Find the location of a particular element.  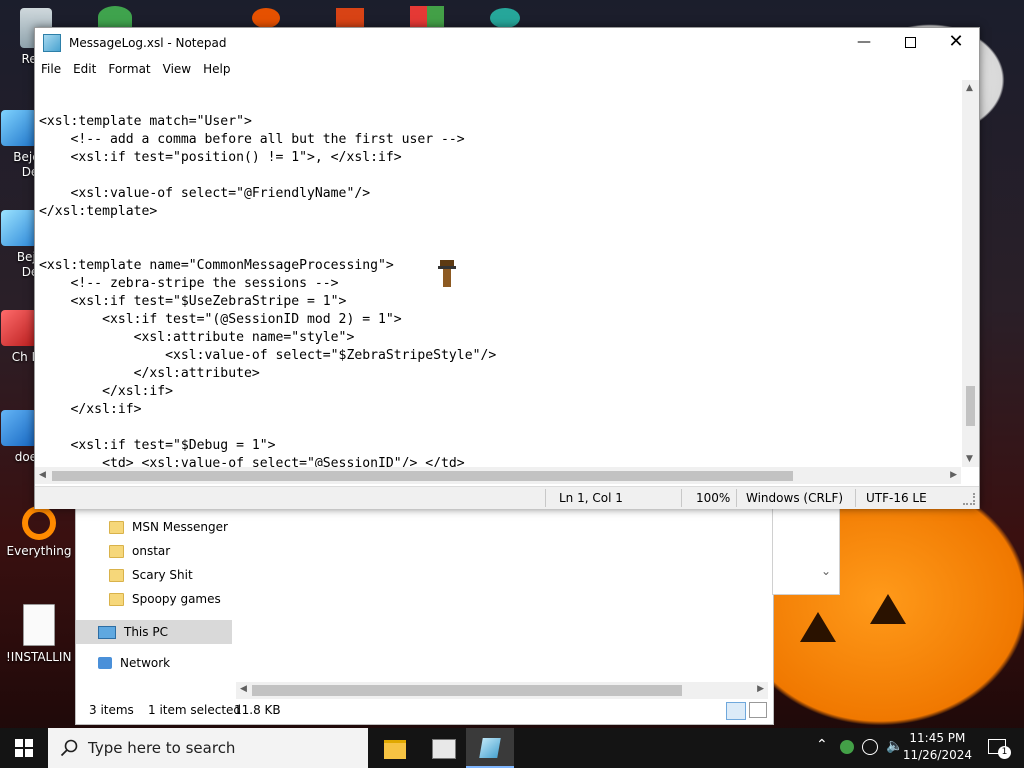

system-tray: ⌃ 🔈 11:45 PM 11/26/2024 1 is located at coordinates (917, 748).